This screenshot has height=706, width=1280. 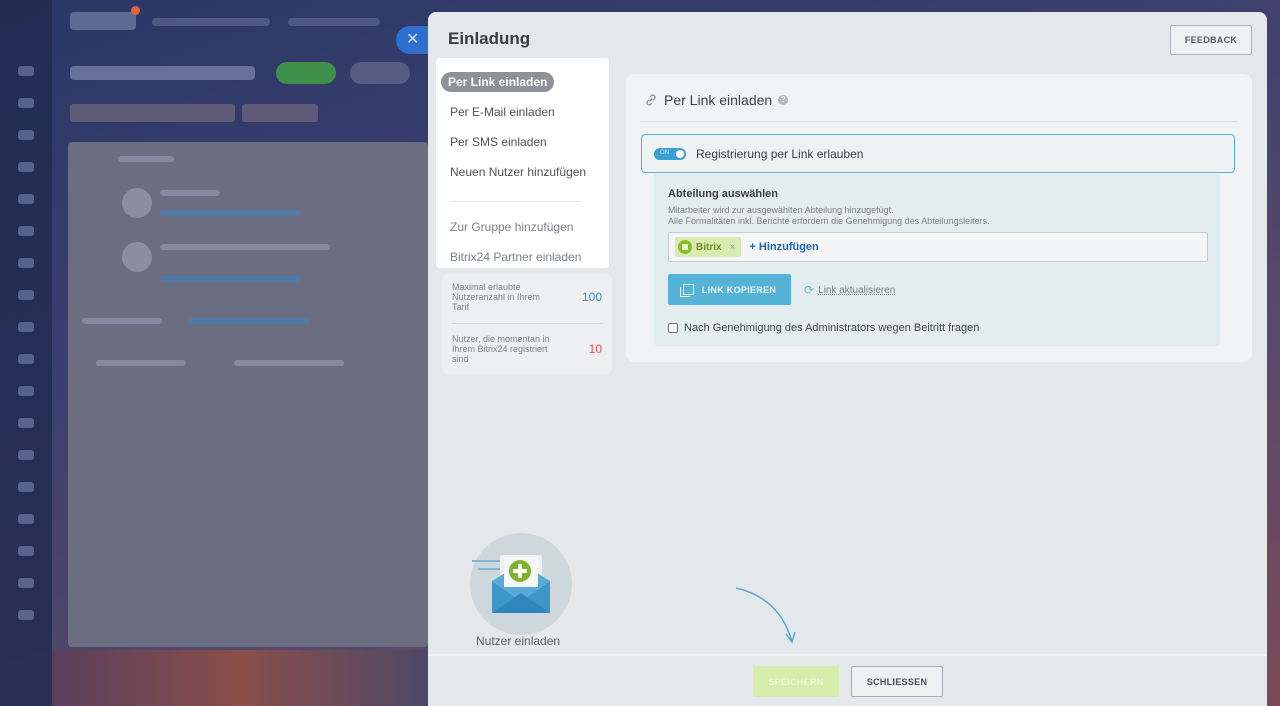 What do you see at coordinates (809, 290) in the screenshot?
I see `refresh-icon: ⟳` at bounding box center [809, 290].